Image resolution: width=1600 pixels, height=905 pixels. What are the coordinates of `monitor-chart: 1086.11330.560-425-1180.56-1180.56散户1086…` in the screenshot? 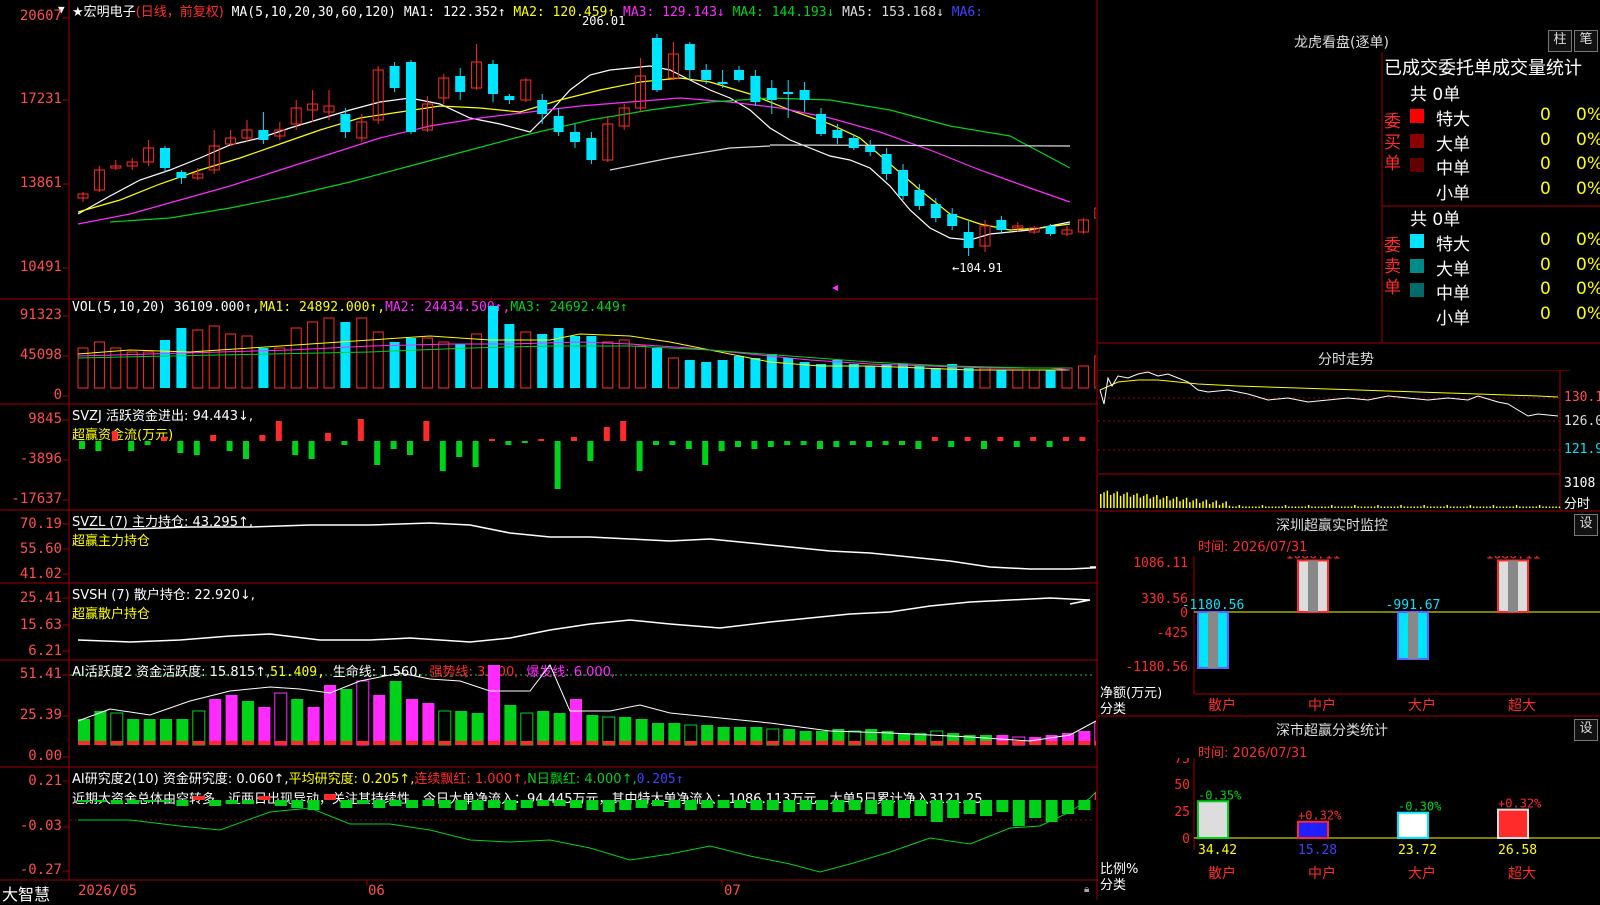 It's located at (1349, 635).